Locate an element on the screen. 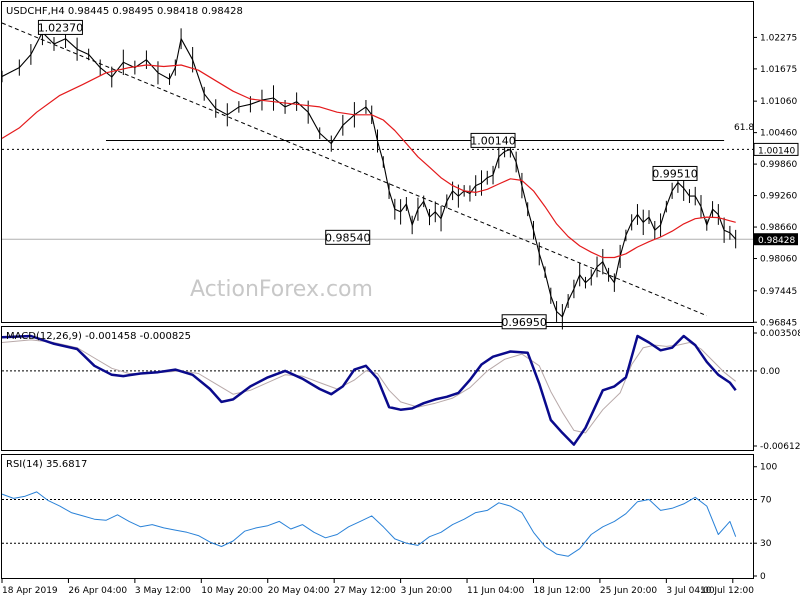  price-tick-label: 1.00460 is located at coordinates (778, 134).